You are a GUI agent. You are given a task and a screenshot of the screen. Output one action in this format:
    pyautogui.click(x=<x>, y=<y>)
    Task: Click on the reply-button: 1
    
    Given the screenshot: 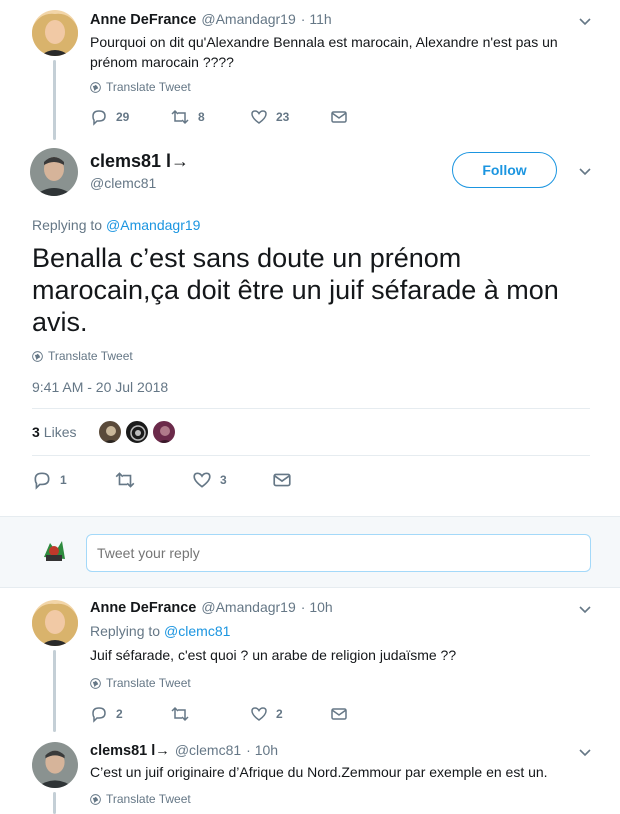 What is the action you would take?
    pyautogui.click(x=73, y=480)
    